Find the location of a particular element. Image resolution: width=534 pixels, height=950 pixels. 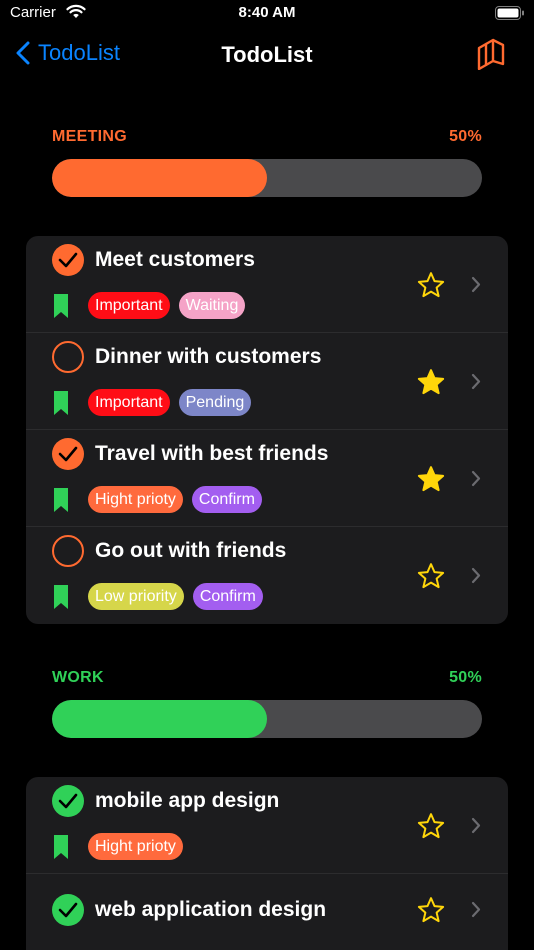

tag-low-priority: Low priority is located at coordinates (136, 596).